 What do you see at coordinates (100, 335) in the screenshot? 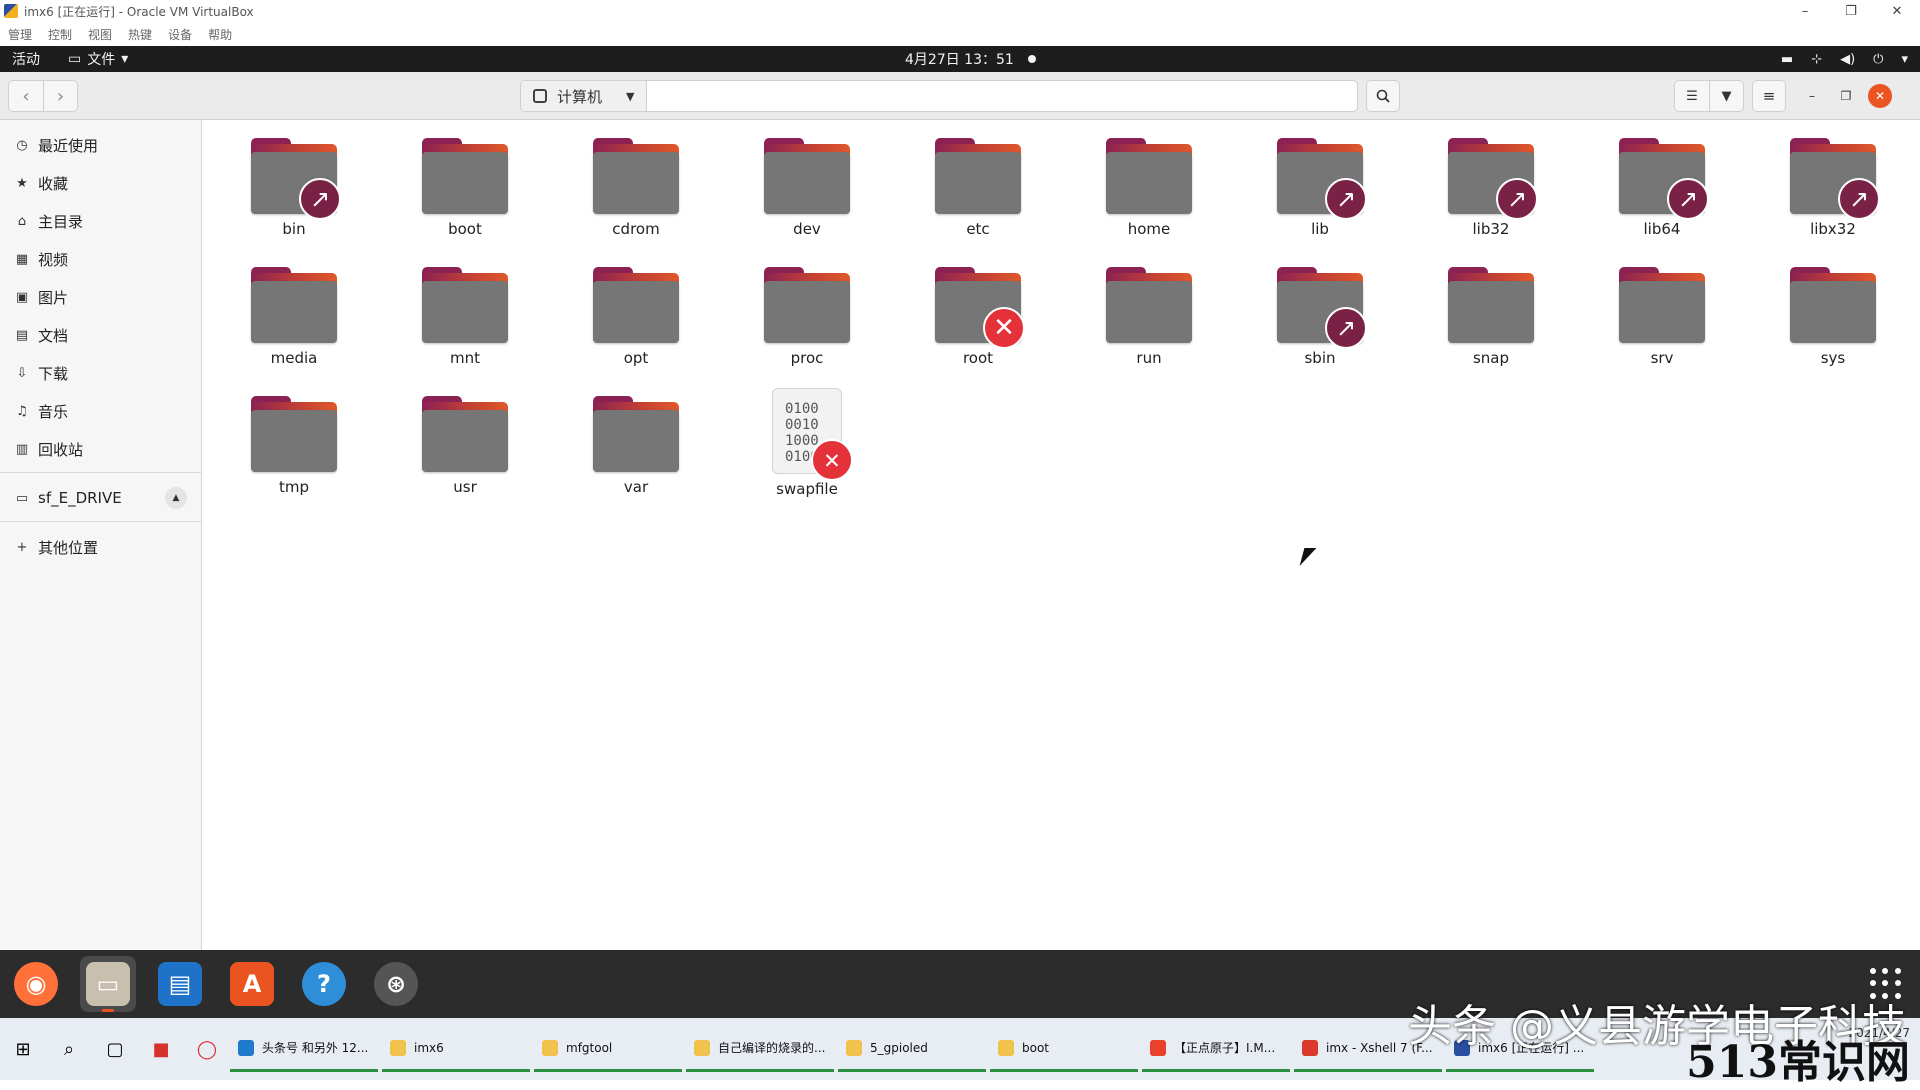
I see `sidebar-item: ▤ 文档` at bounding box center [100, 335].